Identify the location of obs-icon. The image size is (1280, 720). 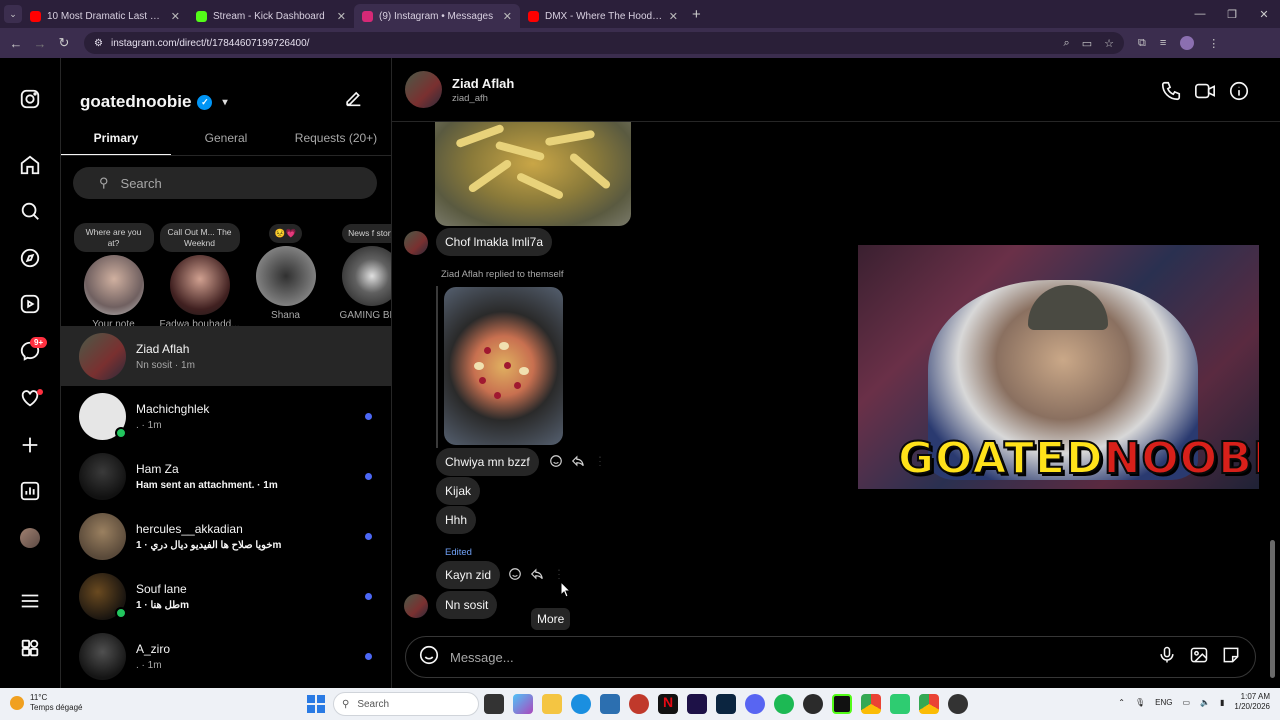
(813, 704).